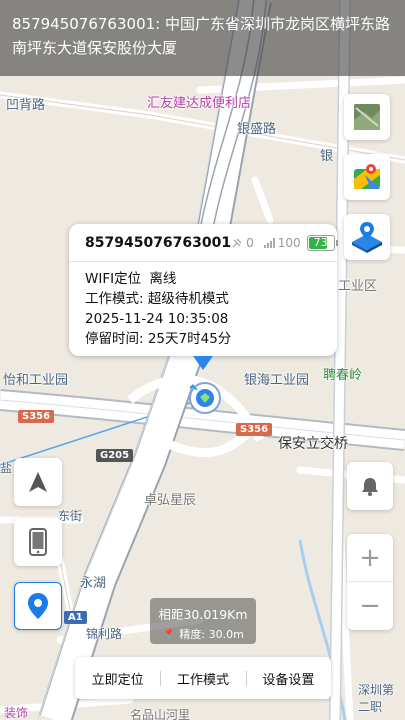 The height and width of the screenshot is (720, 405). I want to click on zoom-out-button: −, so click(370, 606).